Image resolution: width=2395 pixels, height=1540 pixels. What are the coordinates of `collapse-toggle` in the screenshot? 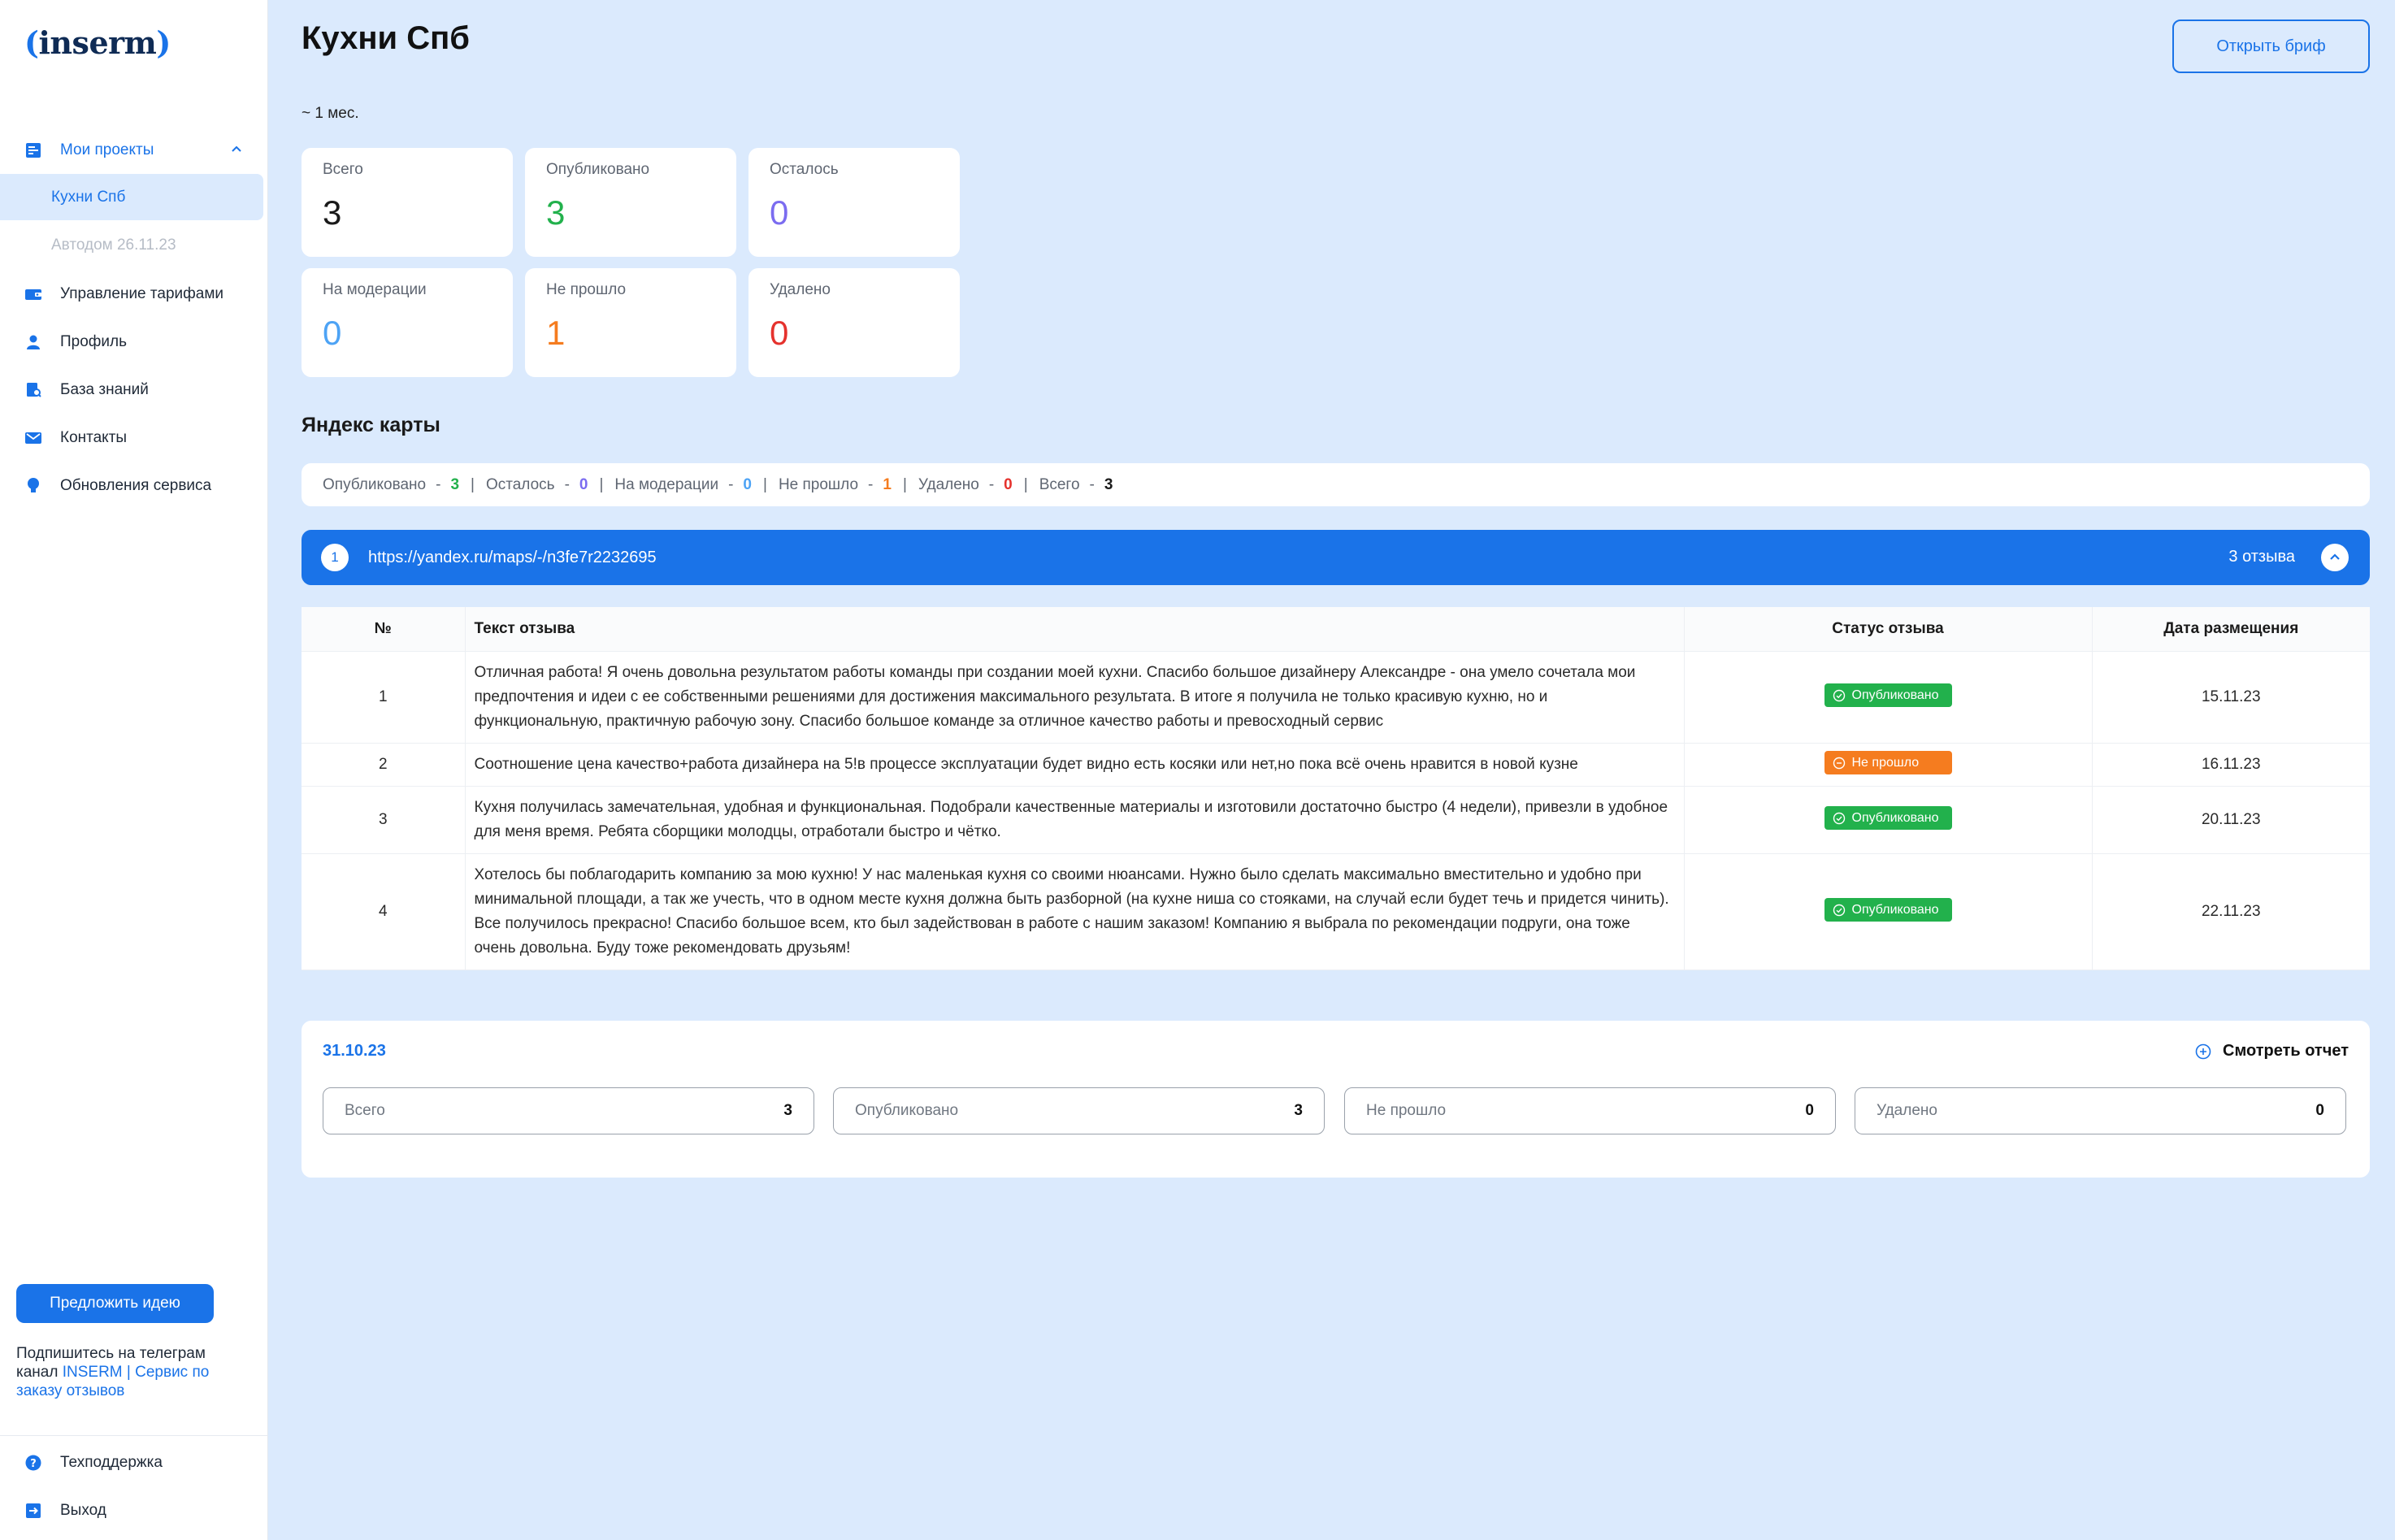 It's located at (2335, 557).